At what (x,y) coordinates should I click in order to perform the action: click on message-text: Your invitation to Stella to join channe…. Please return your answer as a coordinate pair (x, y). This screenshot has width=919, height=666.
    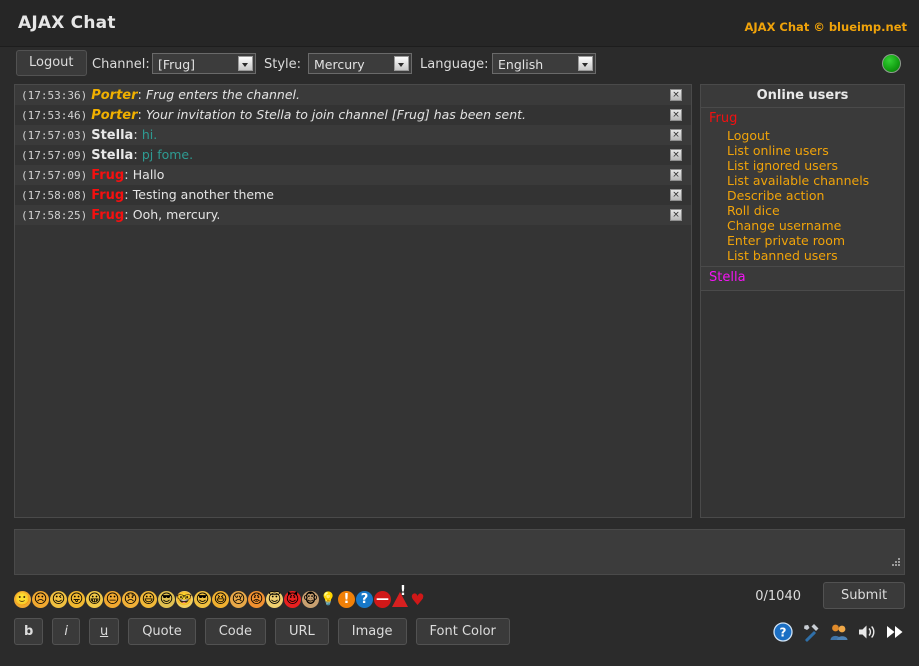
    Looking at the image, I should click on (336, 114).